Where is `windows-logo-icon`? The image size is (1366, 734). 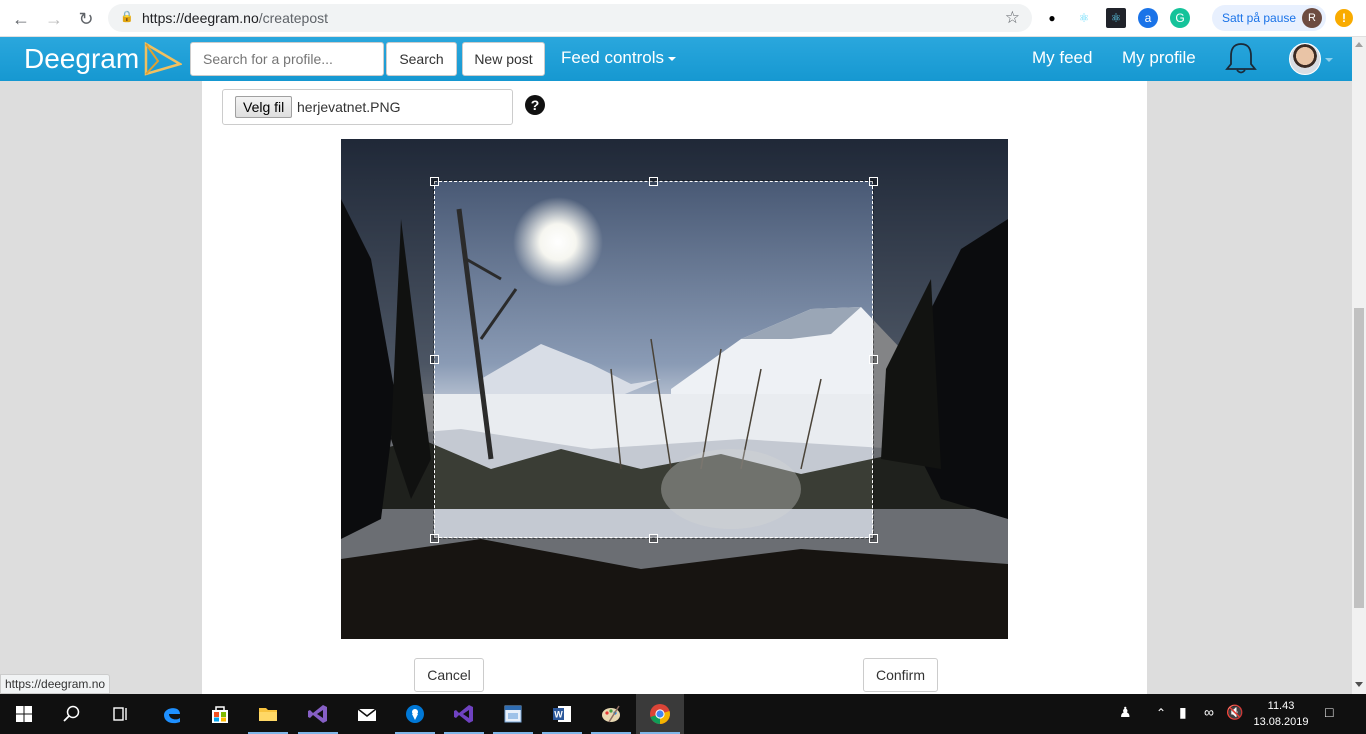
windows-logo-icon is located at coordinates (24, 714).